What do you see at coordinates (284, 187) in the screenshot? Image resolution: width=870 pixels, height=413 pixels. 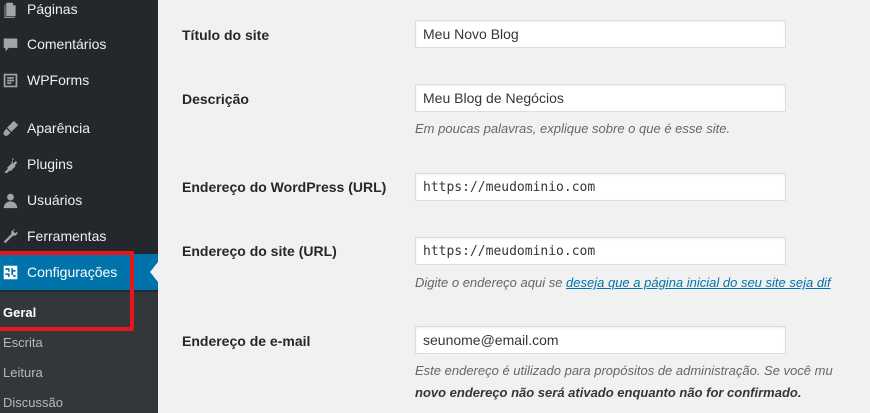 I see `wp-address-label: Endereço do WordPress (URL)` at bounding box center [284, 187].